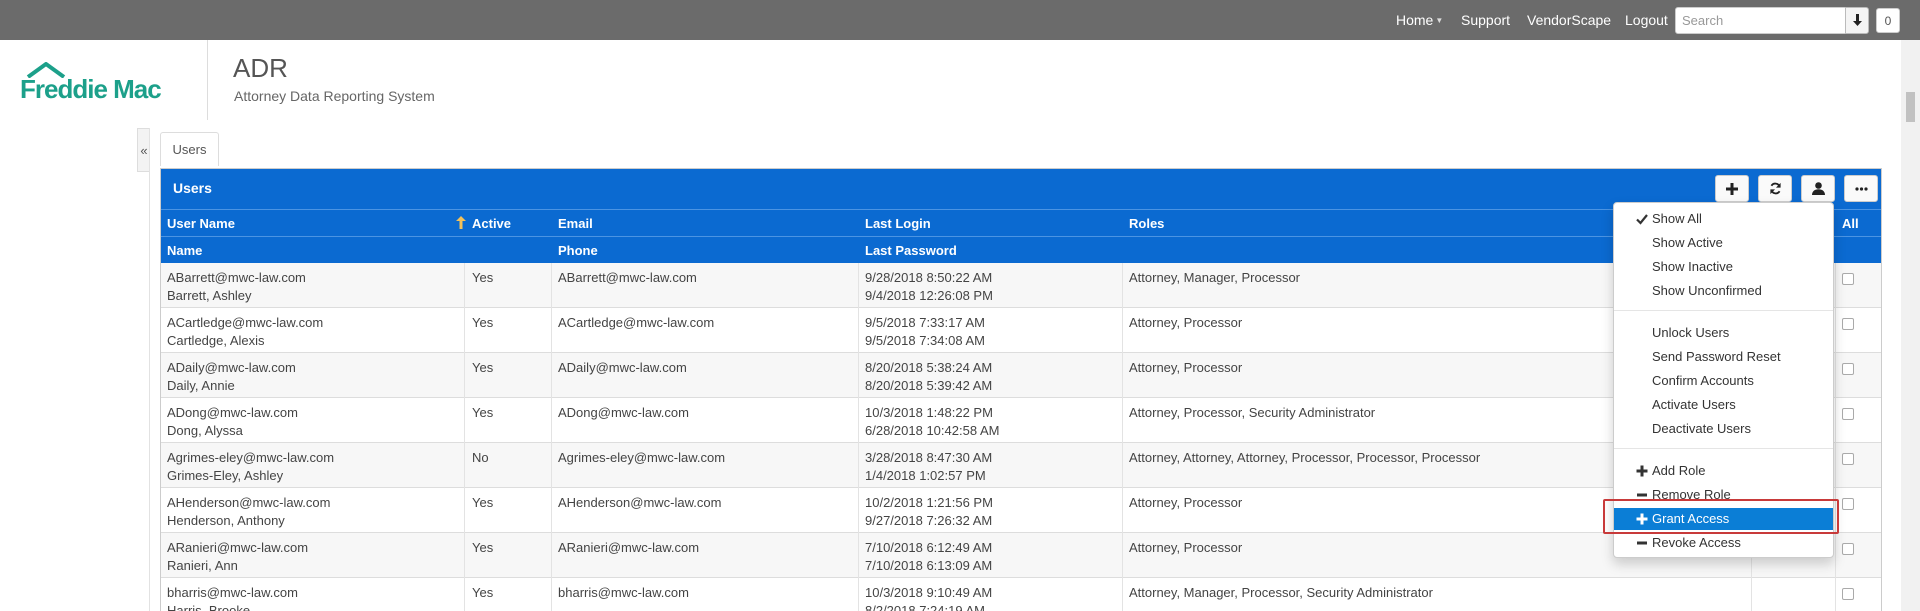 The width and height of the screenshot is (1920, 611). What do you see at coordinates (1723, 333) in the screenshot?
I see `menu-unlock-users: Unlock Users` at bounding box center [1723, 333].